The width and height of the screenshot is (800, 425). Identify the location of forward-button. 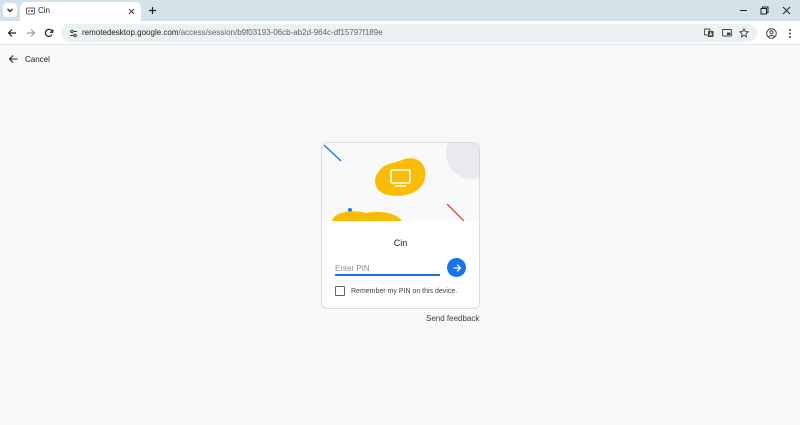
(31, 33).